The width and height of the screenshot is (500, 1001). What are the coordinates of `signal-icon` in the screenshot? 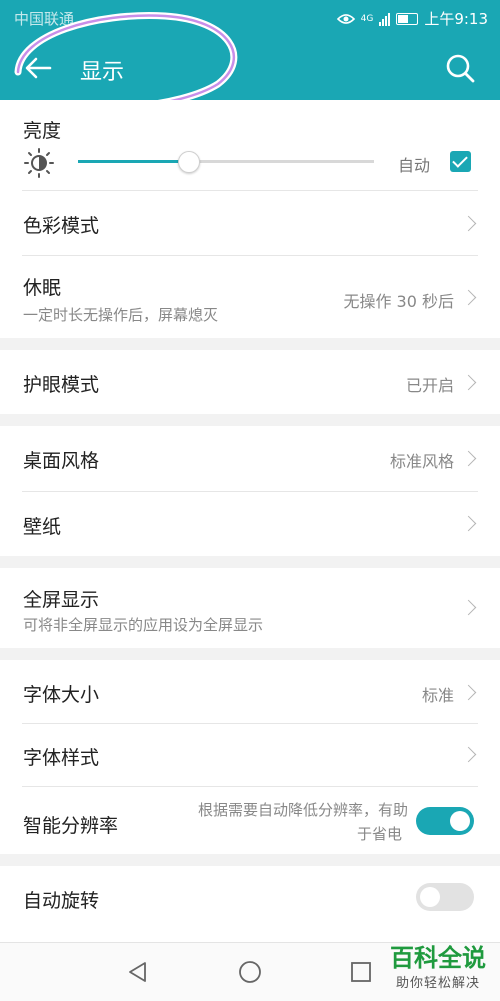 It's located at (385, 19).